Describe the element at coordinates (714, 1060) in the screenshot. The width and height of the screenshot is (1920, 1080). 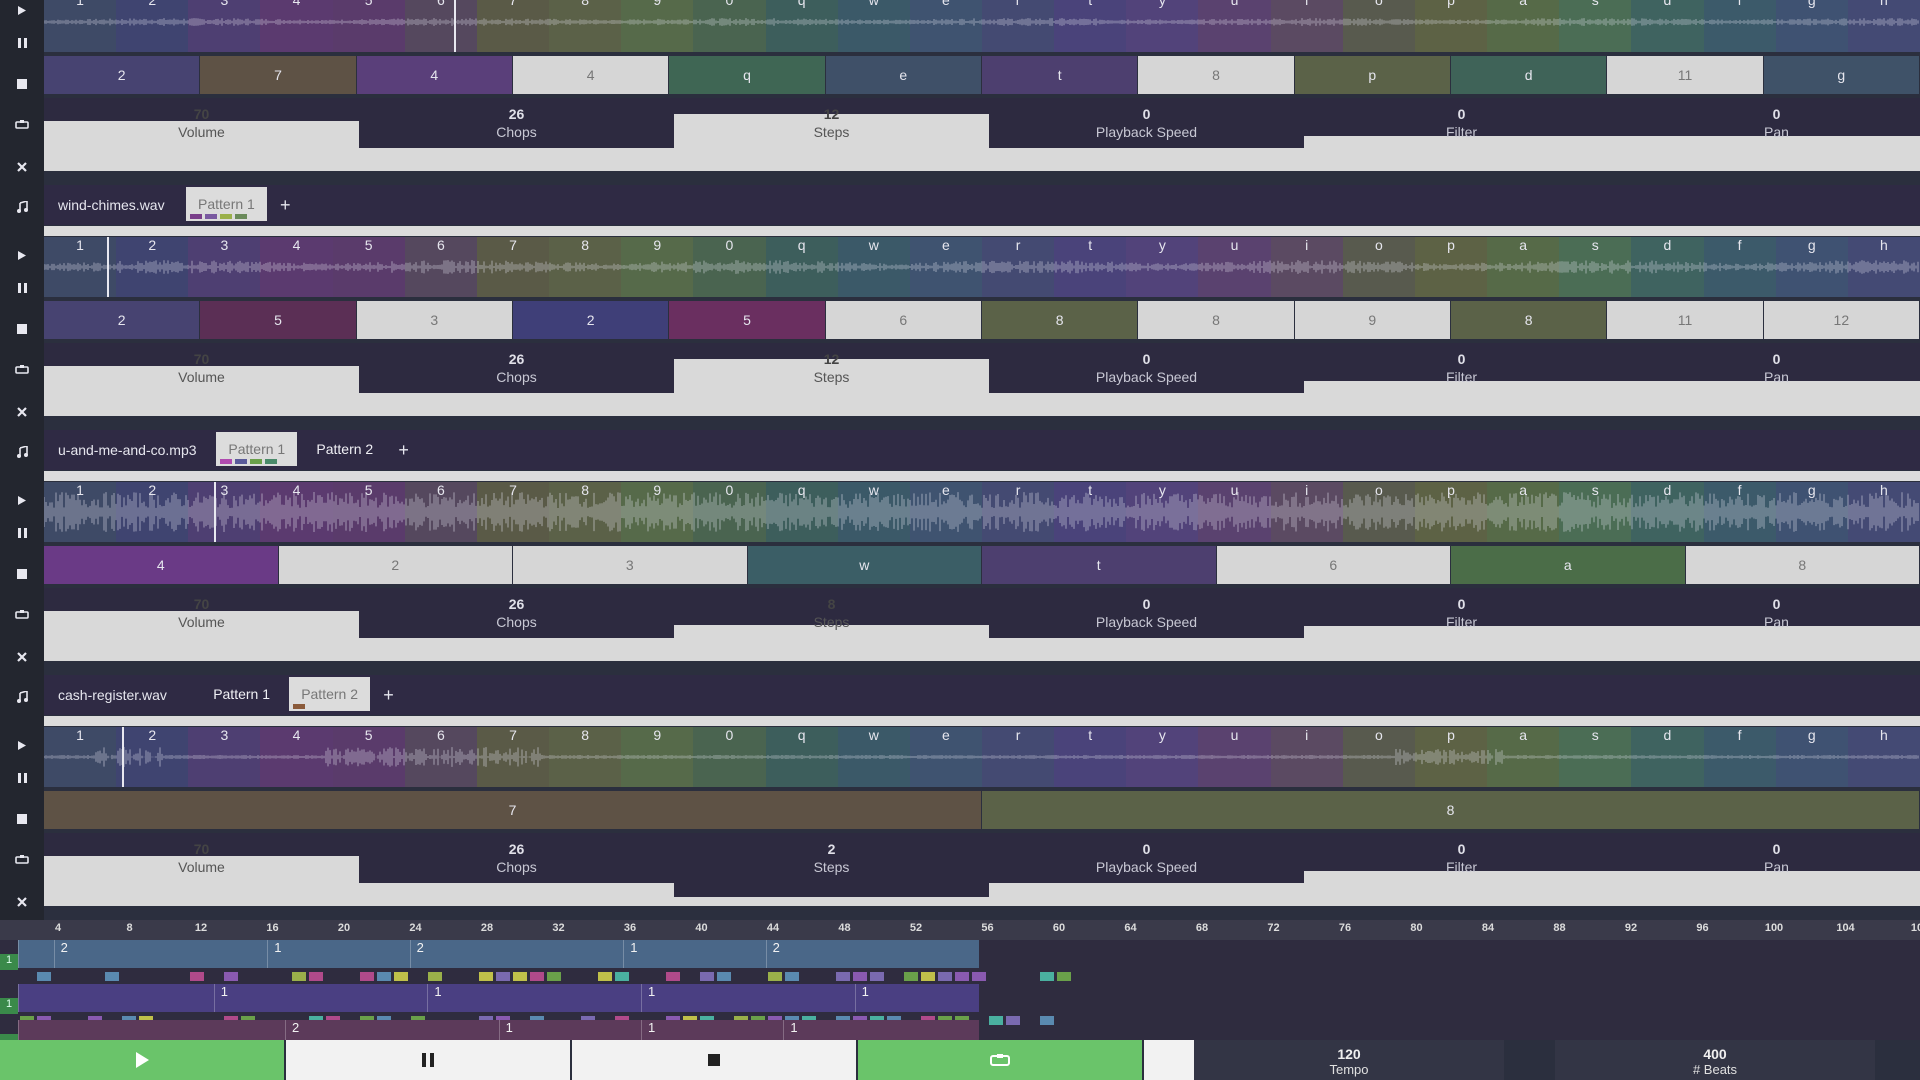
I see `stop-button` at that location.